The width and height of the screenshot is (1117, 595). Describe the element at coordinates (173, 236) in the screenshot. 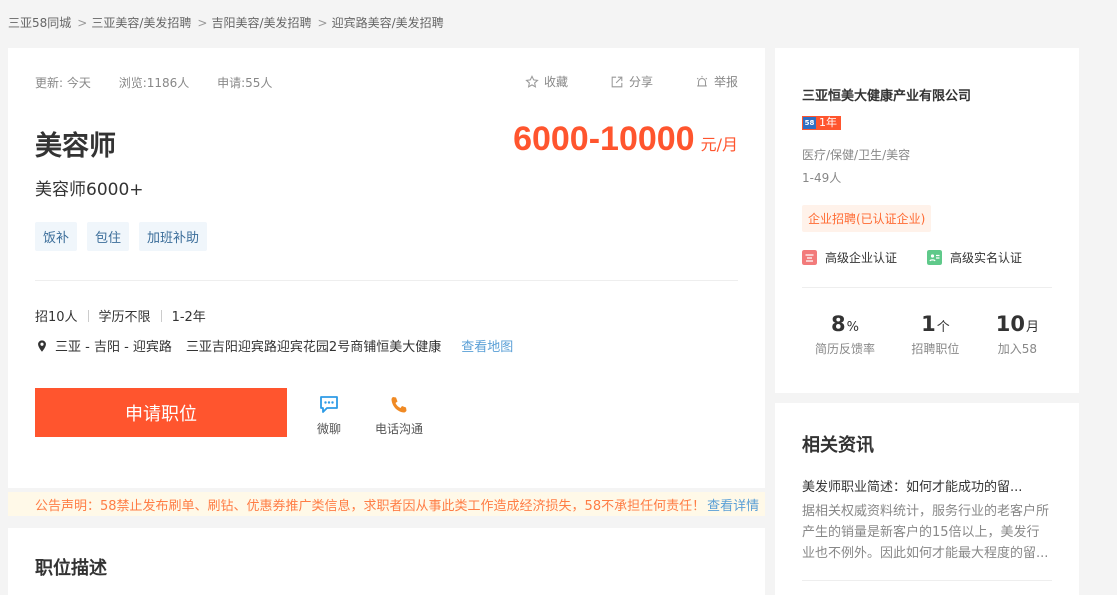

I see `benefit-tag: 加班补助` at that location.